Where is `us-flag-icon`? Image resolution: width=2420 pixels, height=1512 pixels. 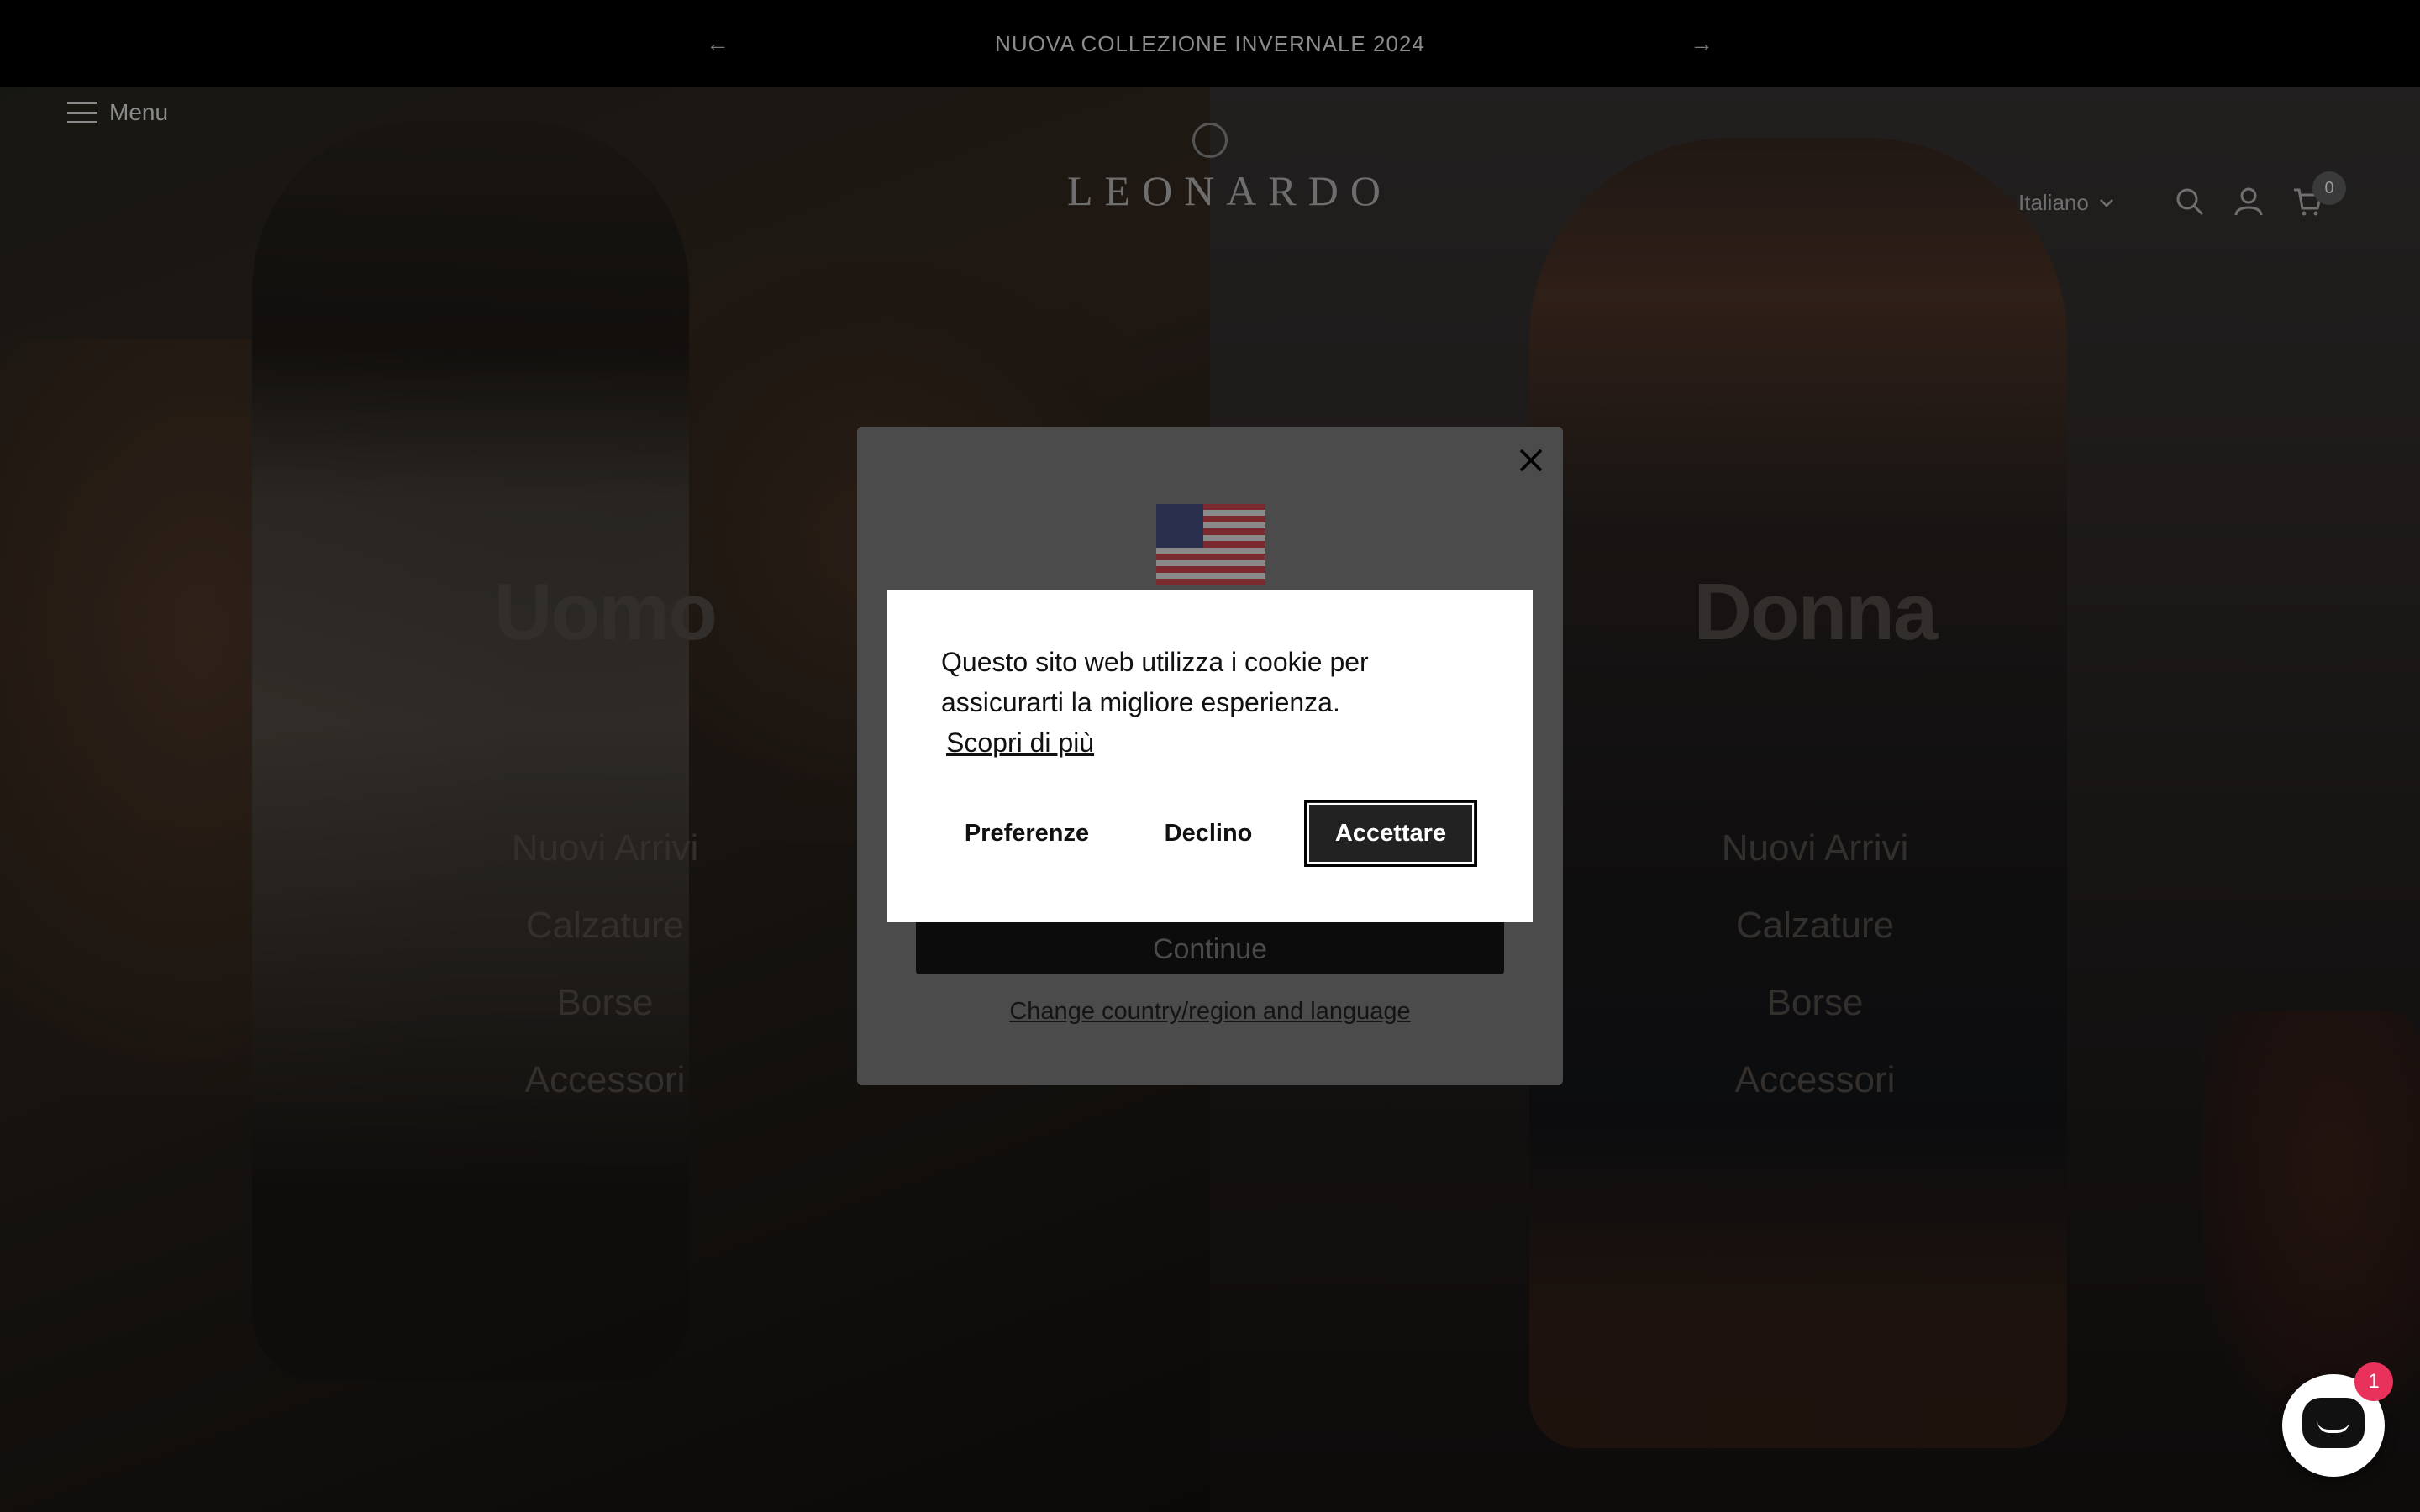
us-flag-icon is located at coordinates (1210, 544).